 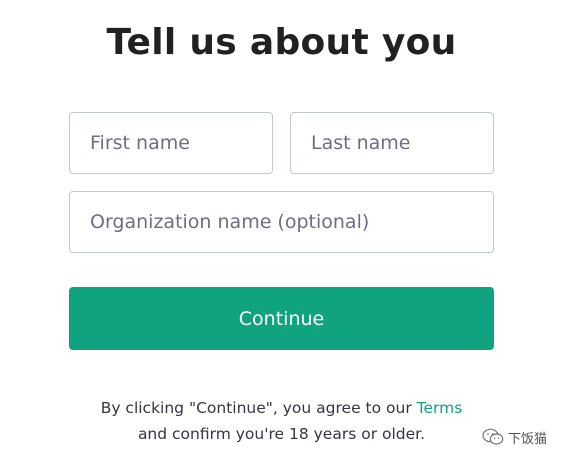 I want to click on watermark: 下饭猫, so click(x=514, y=437).